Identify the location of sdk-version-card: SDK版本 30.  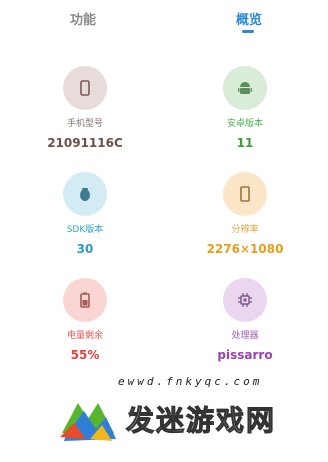
(85, 214).